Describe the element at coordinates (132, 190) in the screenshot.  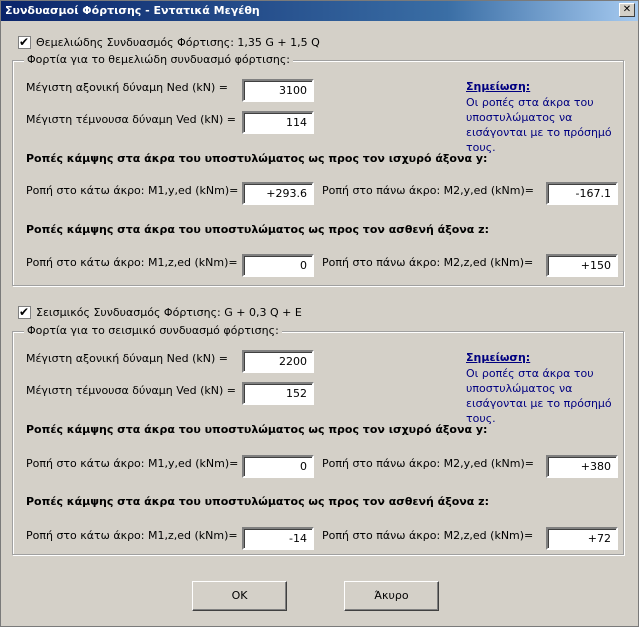
I see `fundamental-m1y-label: Ροπή στο κάτω άκρο: M1,y,ed (kNm)=` at that location.